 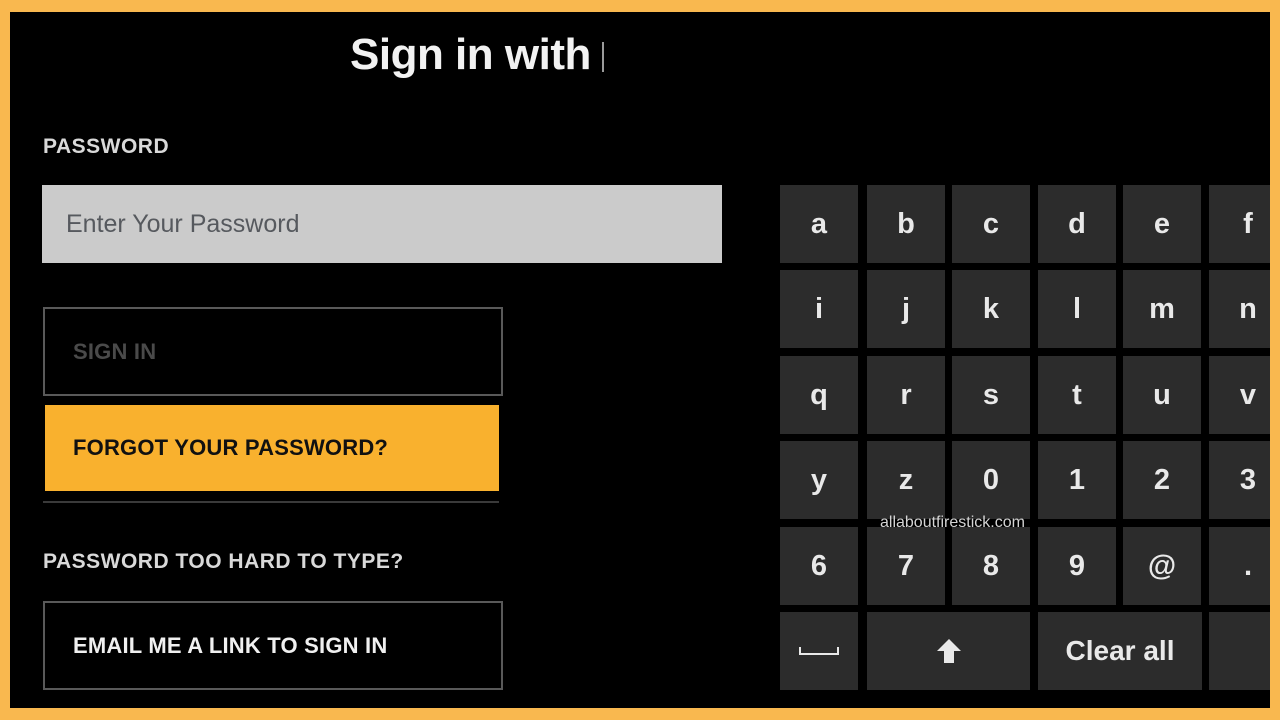 I want to click on key: i, so click(x=819, y=309).